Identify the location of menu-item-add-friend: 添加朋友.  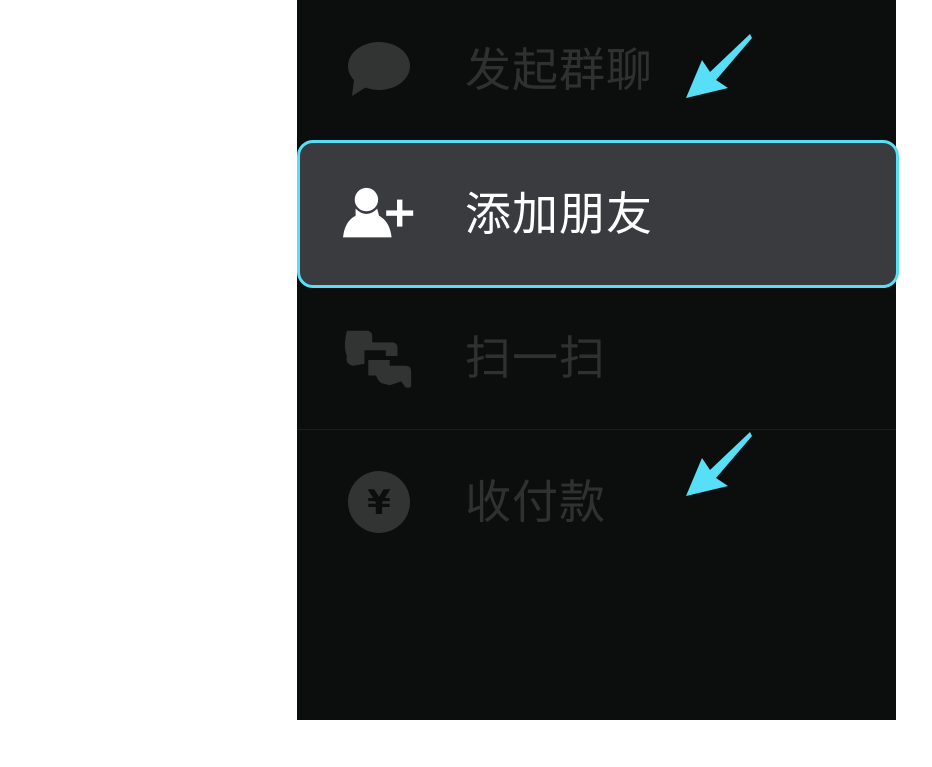
(598, 214).